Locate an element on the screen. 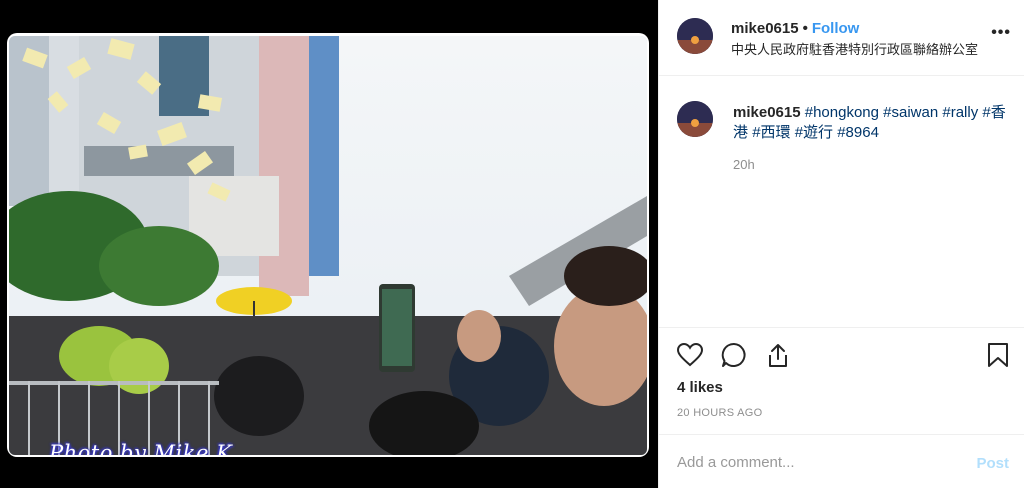 The image size is (1024, 488). more-options-icon: ••• is located at coordinates (1001, 33).